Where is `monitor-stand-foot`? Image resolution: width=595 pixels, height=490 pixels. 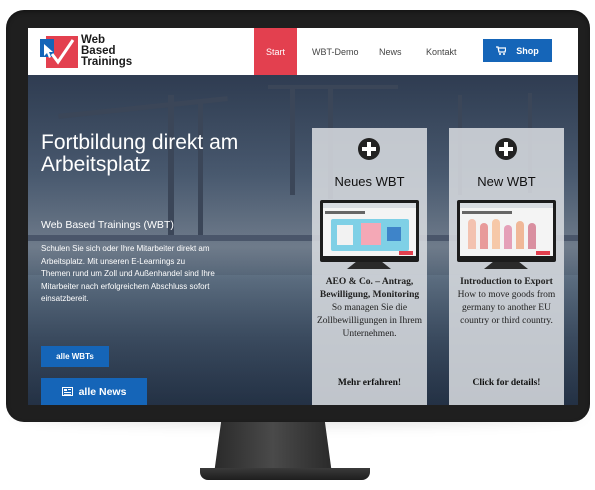 monitor-stand-foot is located at coordinates (285, 474).